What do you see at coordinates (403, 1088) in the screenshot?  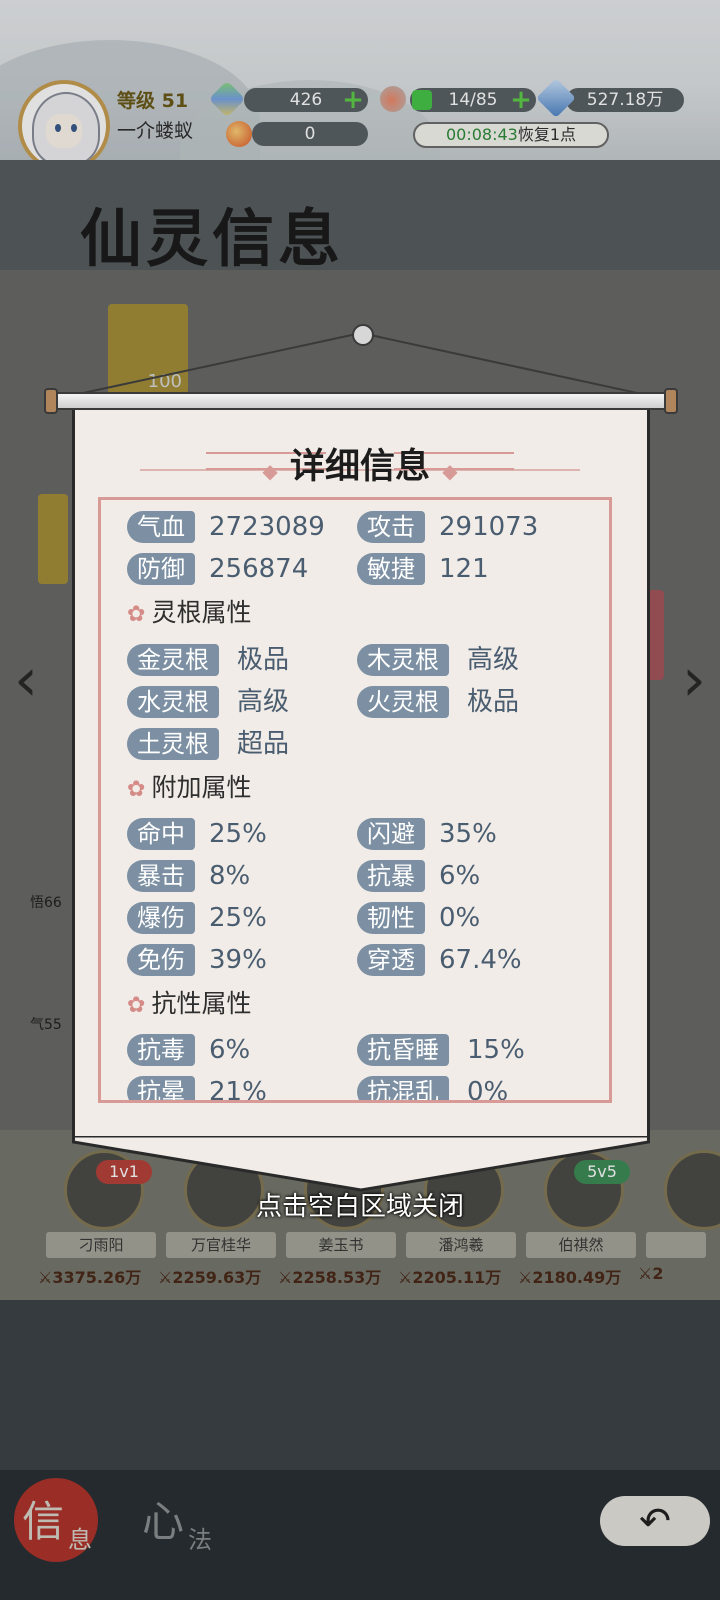 I see `stat-label-confusion-resist: 抗混乱` at bounding box center [403, 1088].